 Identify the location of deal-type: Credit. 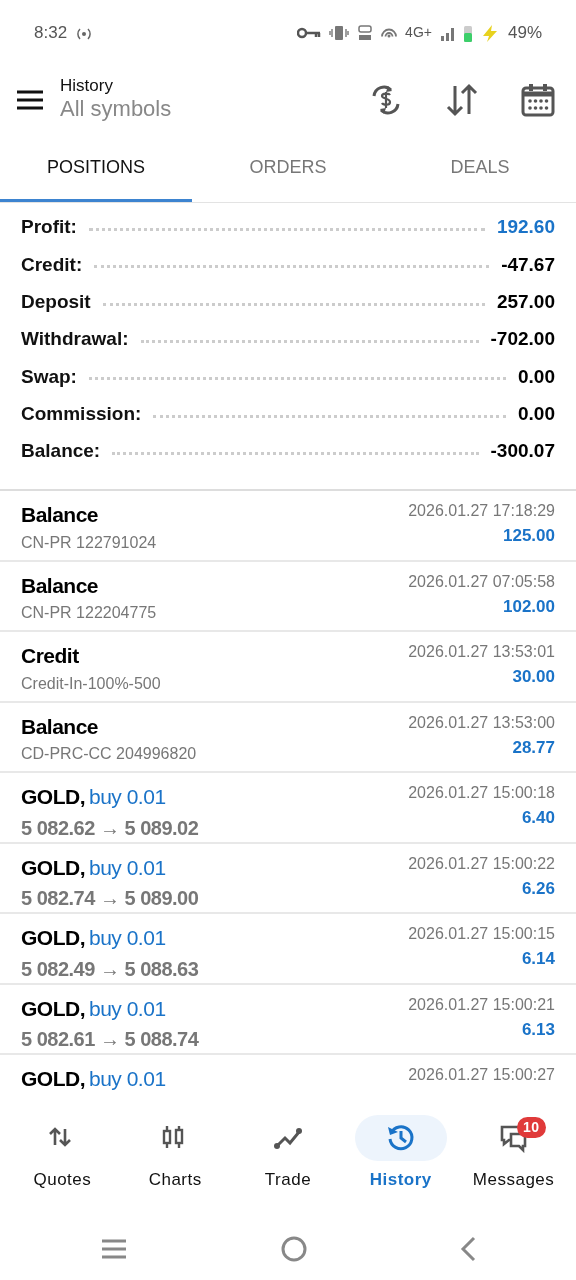
(50, 656).